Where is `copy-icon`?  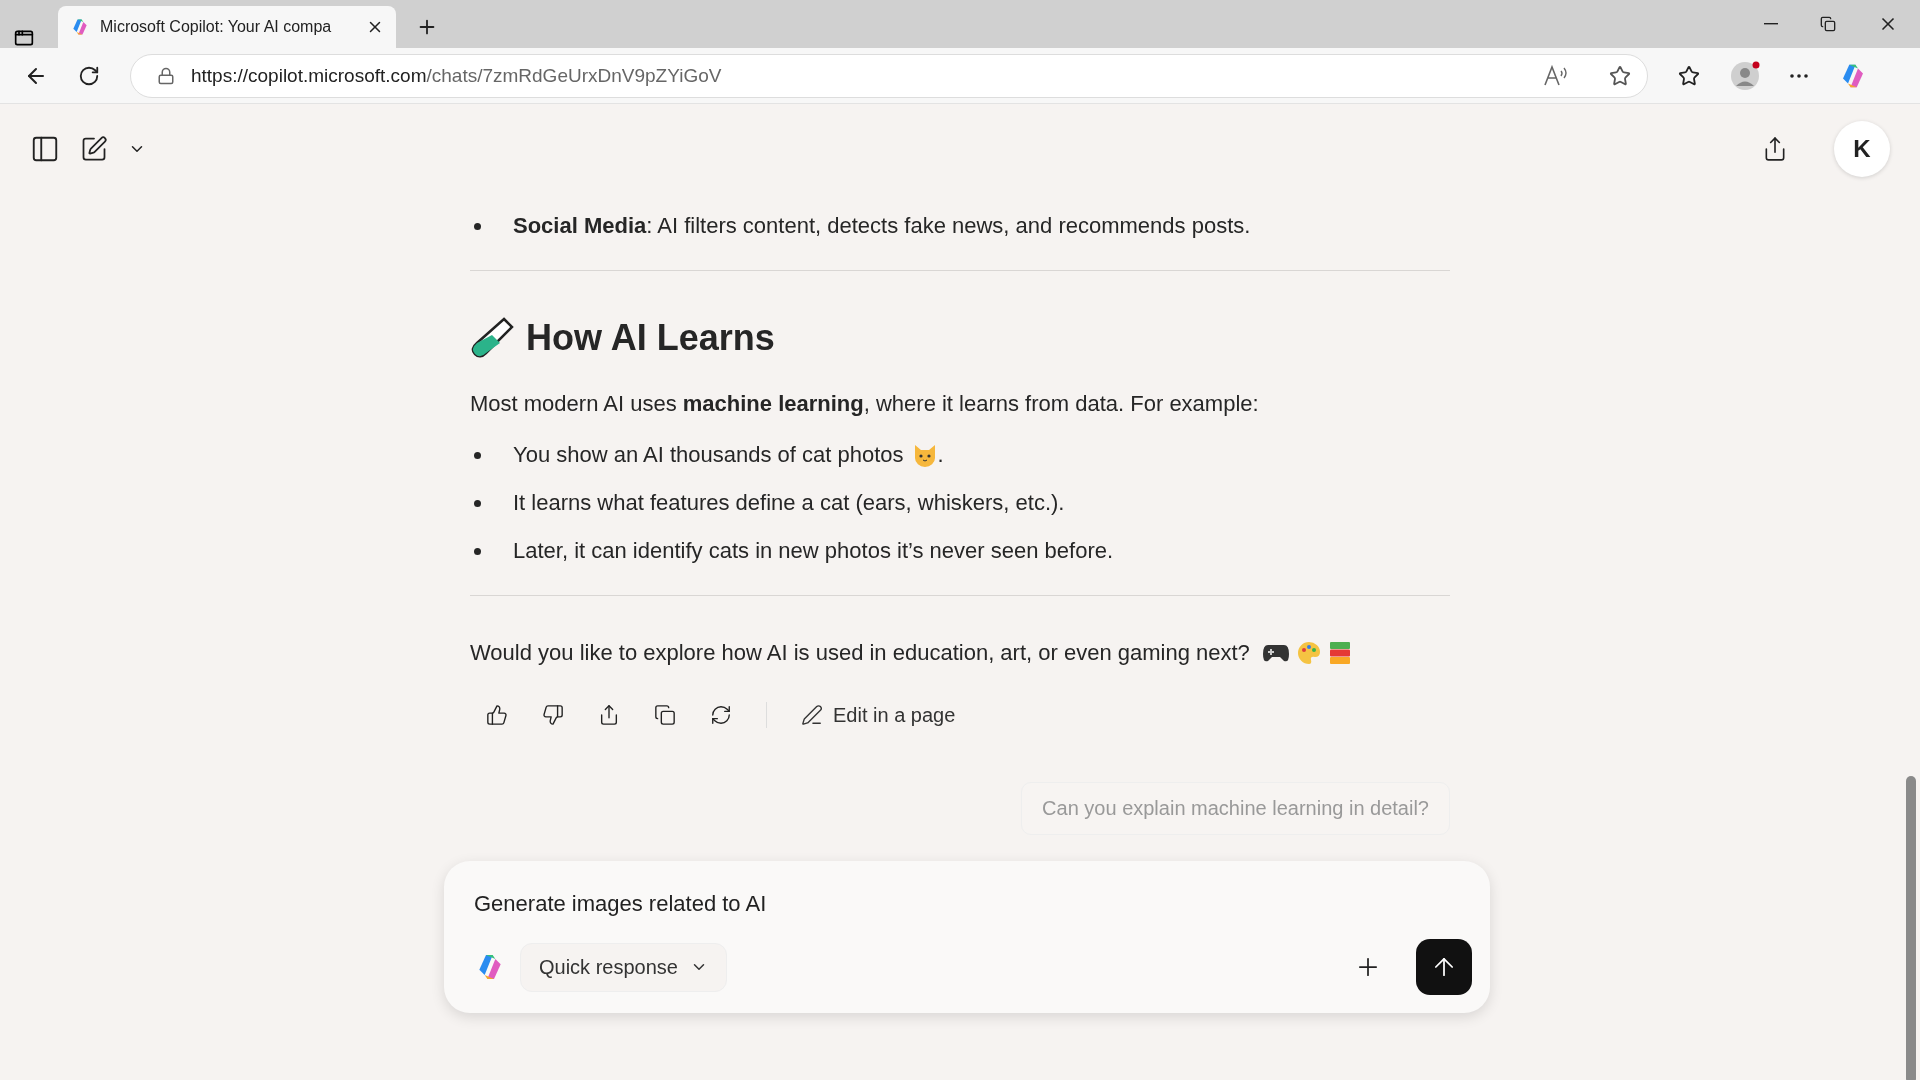
copy-icon is located at coordinates (665, 715).